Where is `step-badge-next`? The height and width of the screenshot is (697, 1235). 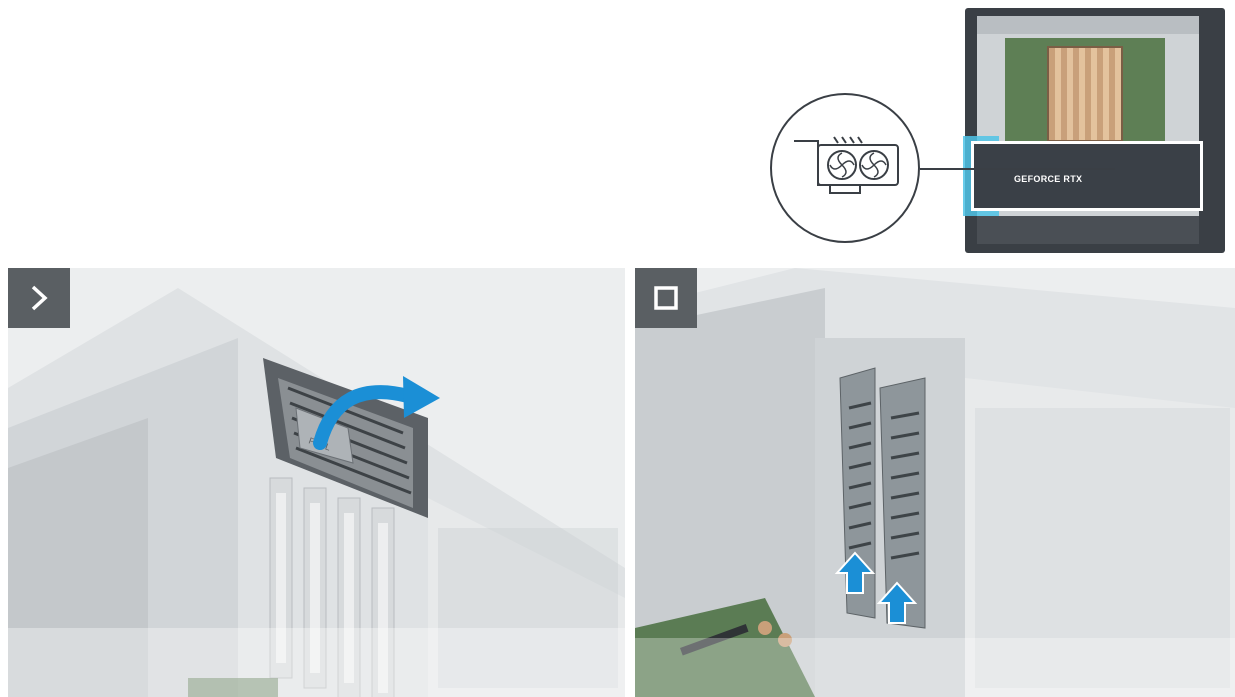
step-badge-next is located at coordinates (39, 298).